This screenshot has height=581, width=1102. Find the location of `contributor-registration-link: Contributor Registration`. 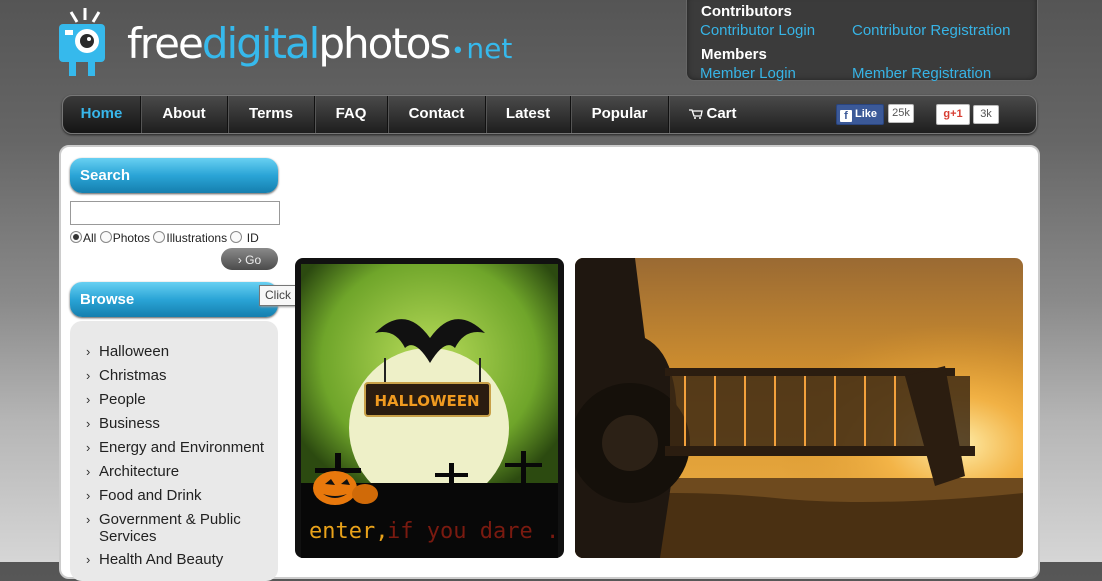

contributor-registration-link: Contributor Registration is located at coordinates (931, 30).